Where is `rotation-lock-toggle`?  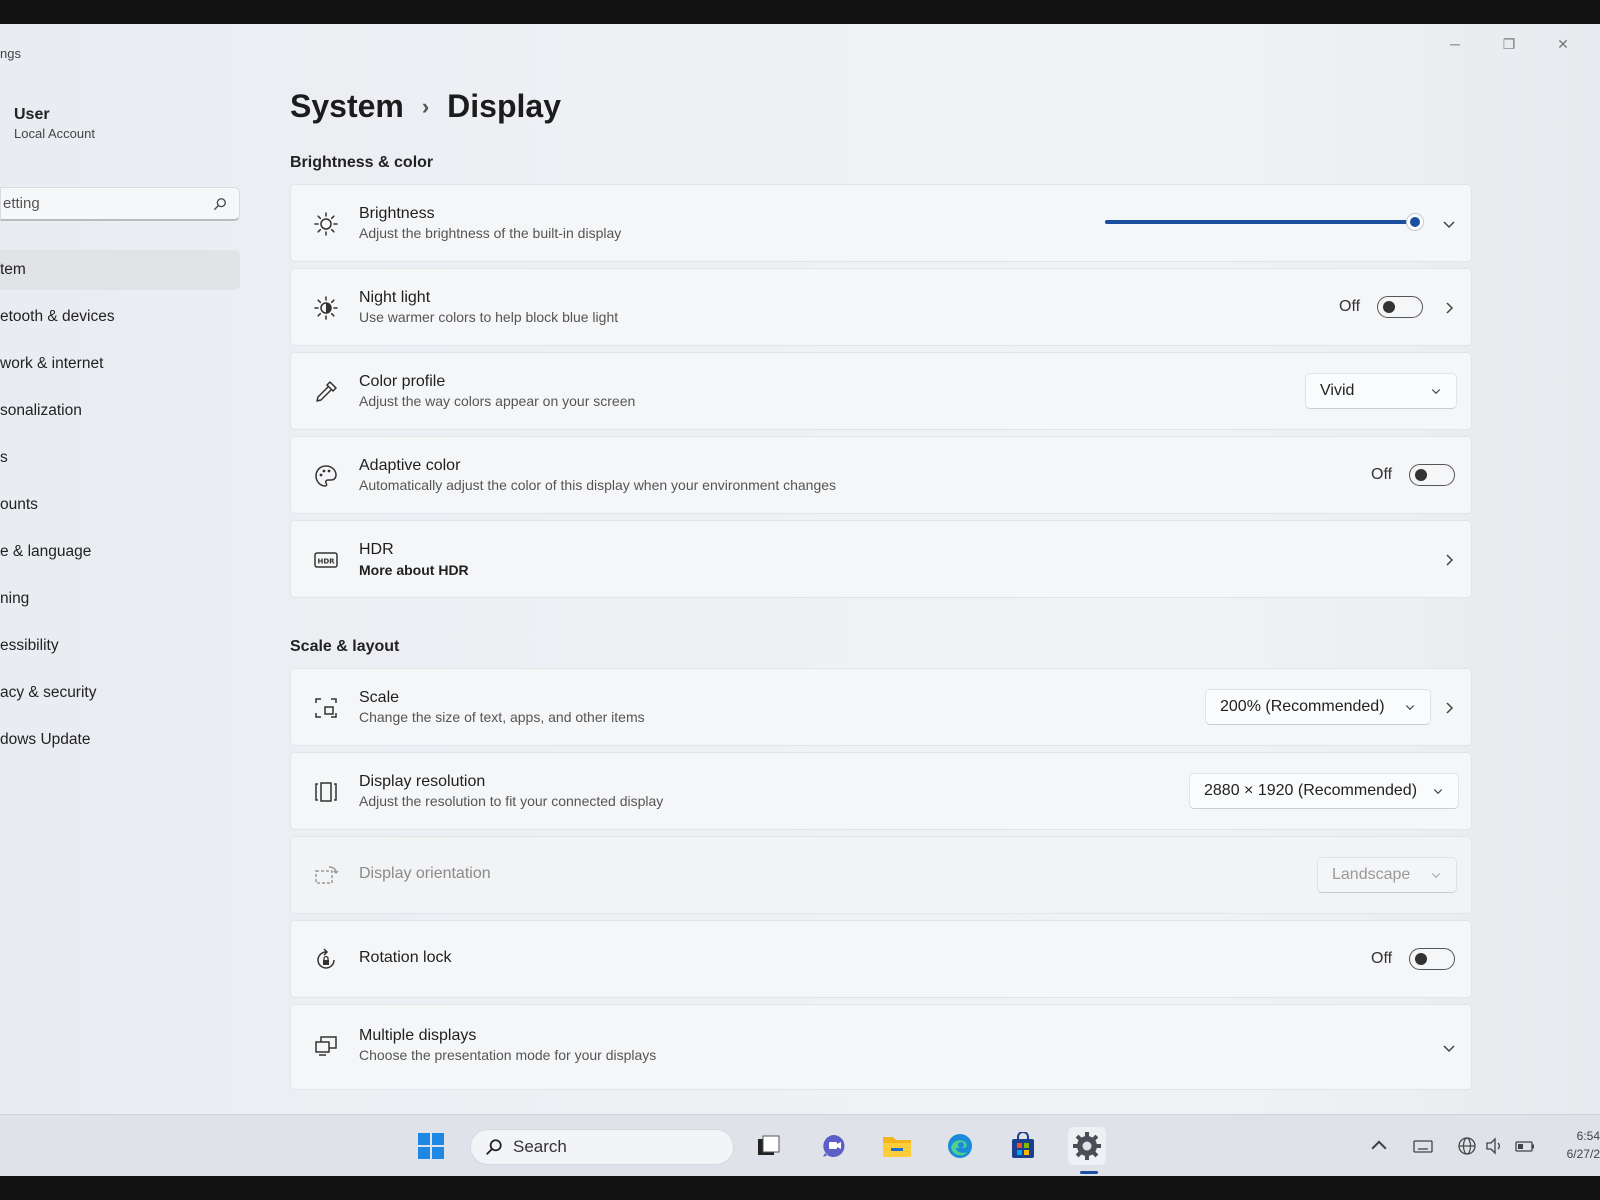
rotation-lock-toggle is located at coordinates (1432, 959).